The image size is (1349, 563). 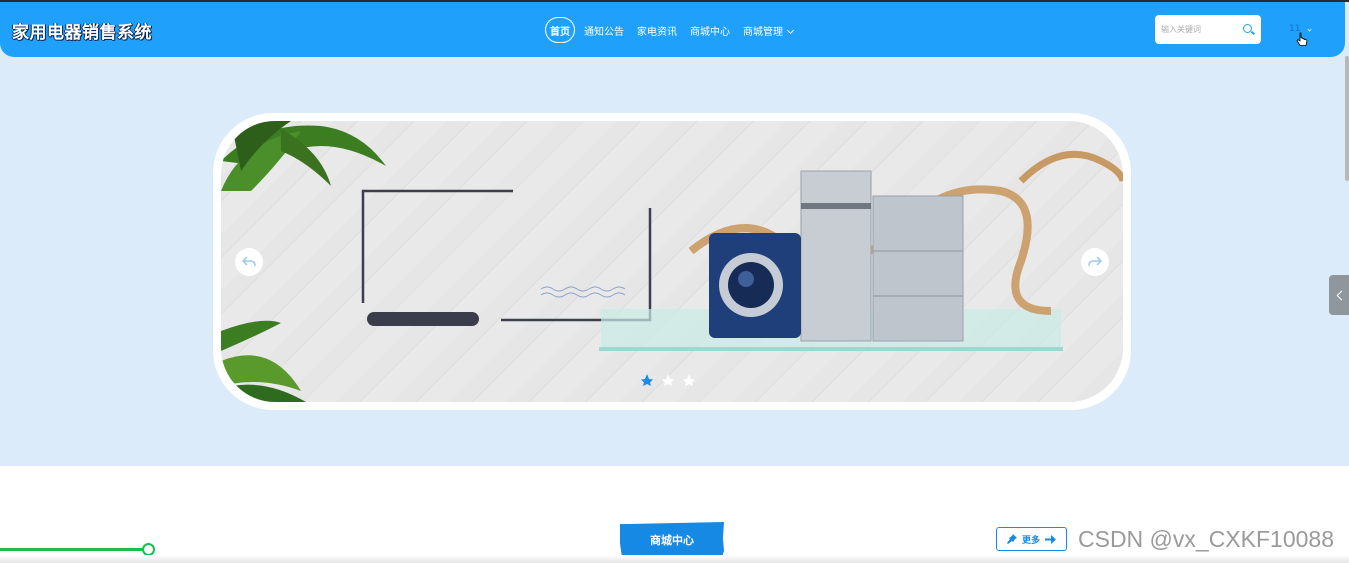 I want to click on carousel-prev-button, so click(x=249, y=262).